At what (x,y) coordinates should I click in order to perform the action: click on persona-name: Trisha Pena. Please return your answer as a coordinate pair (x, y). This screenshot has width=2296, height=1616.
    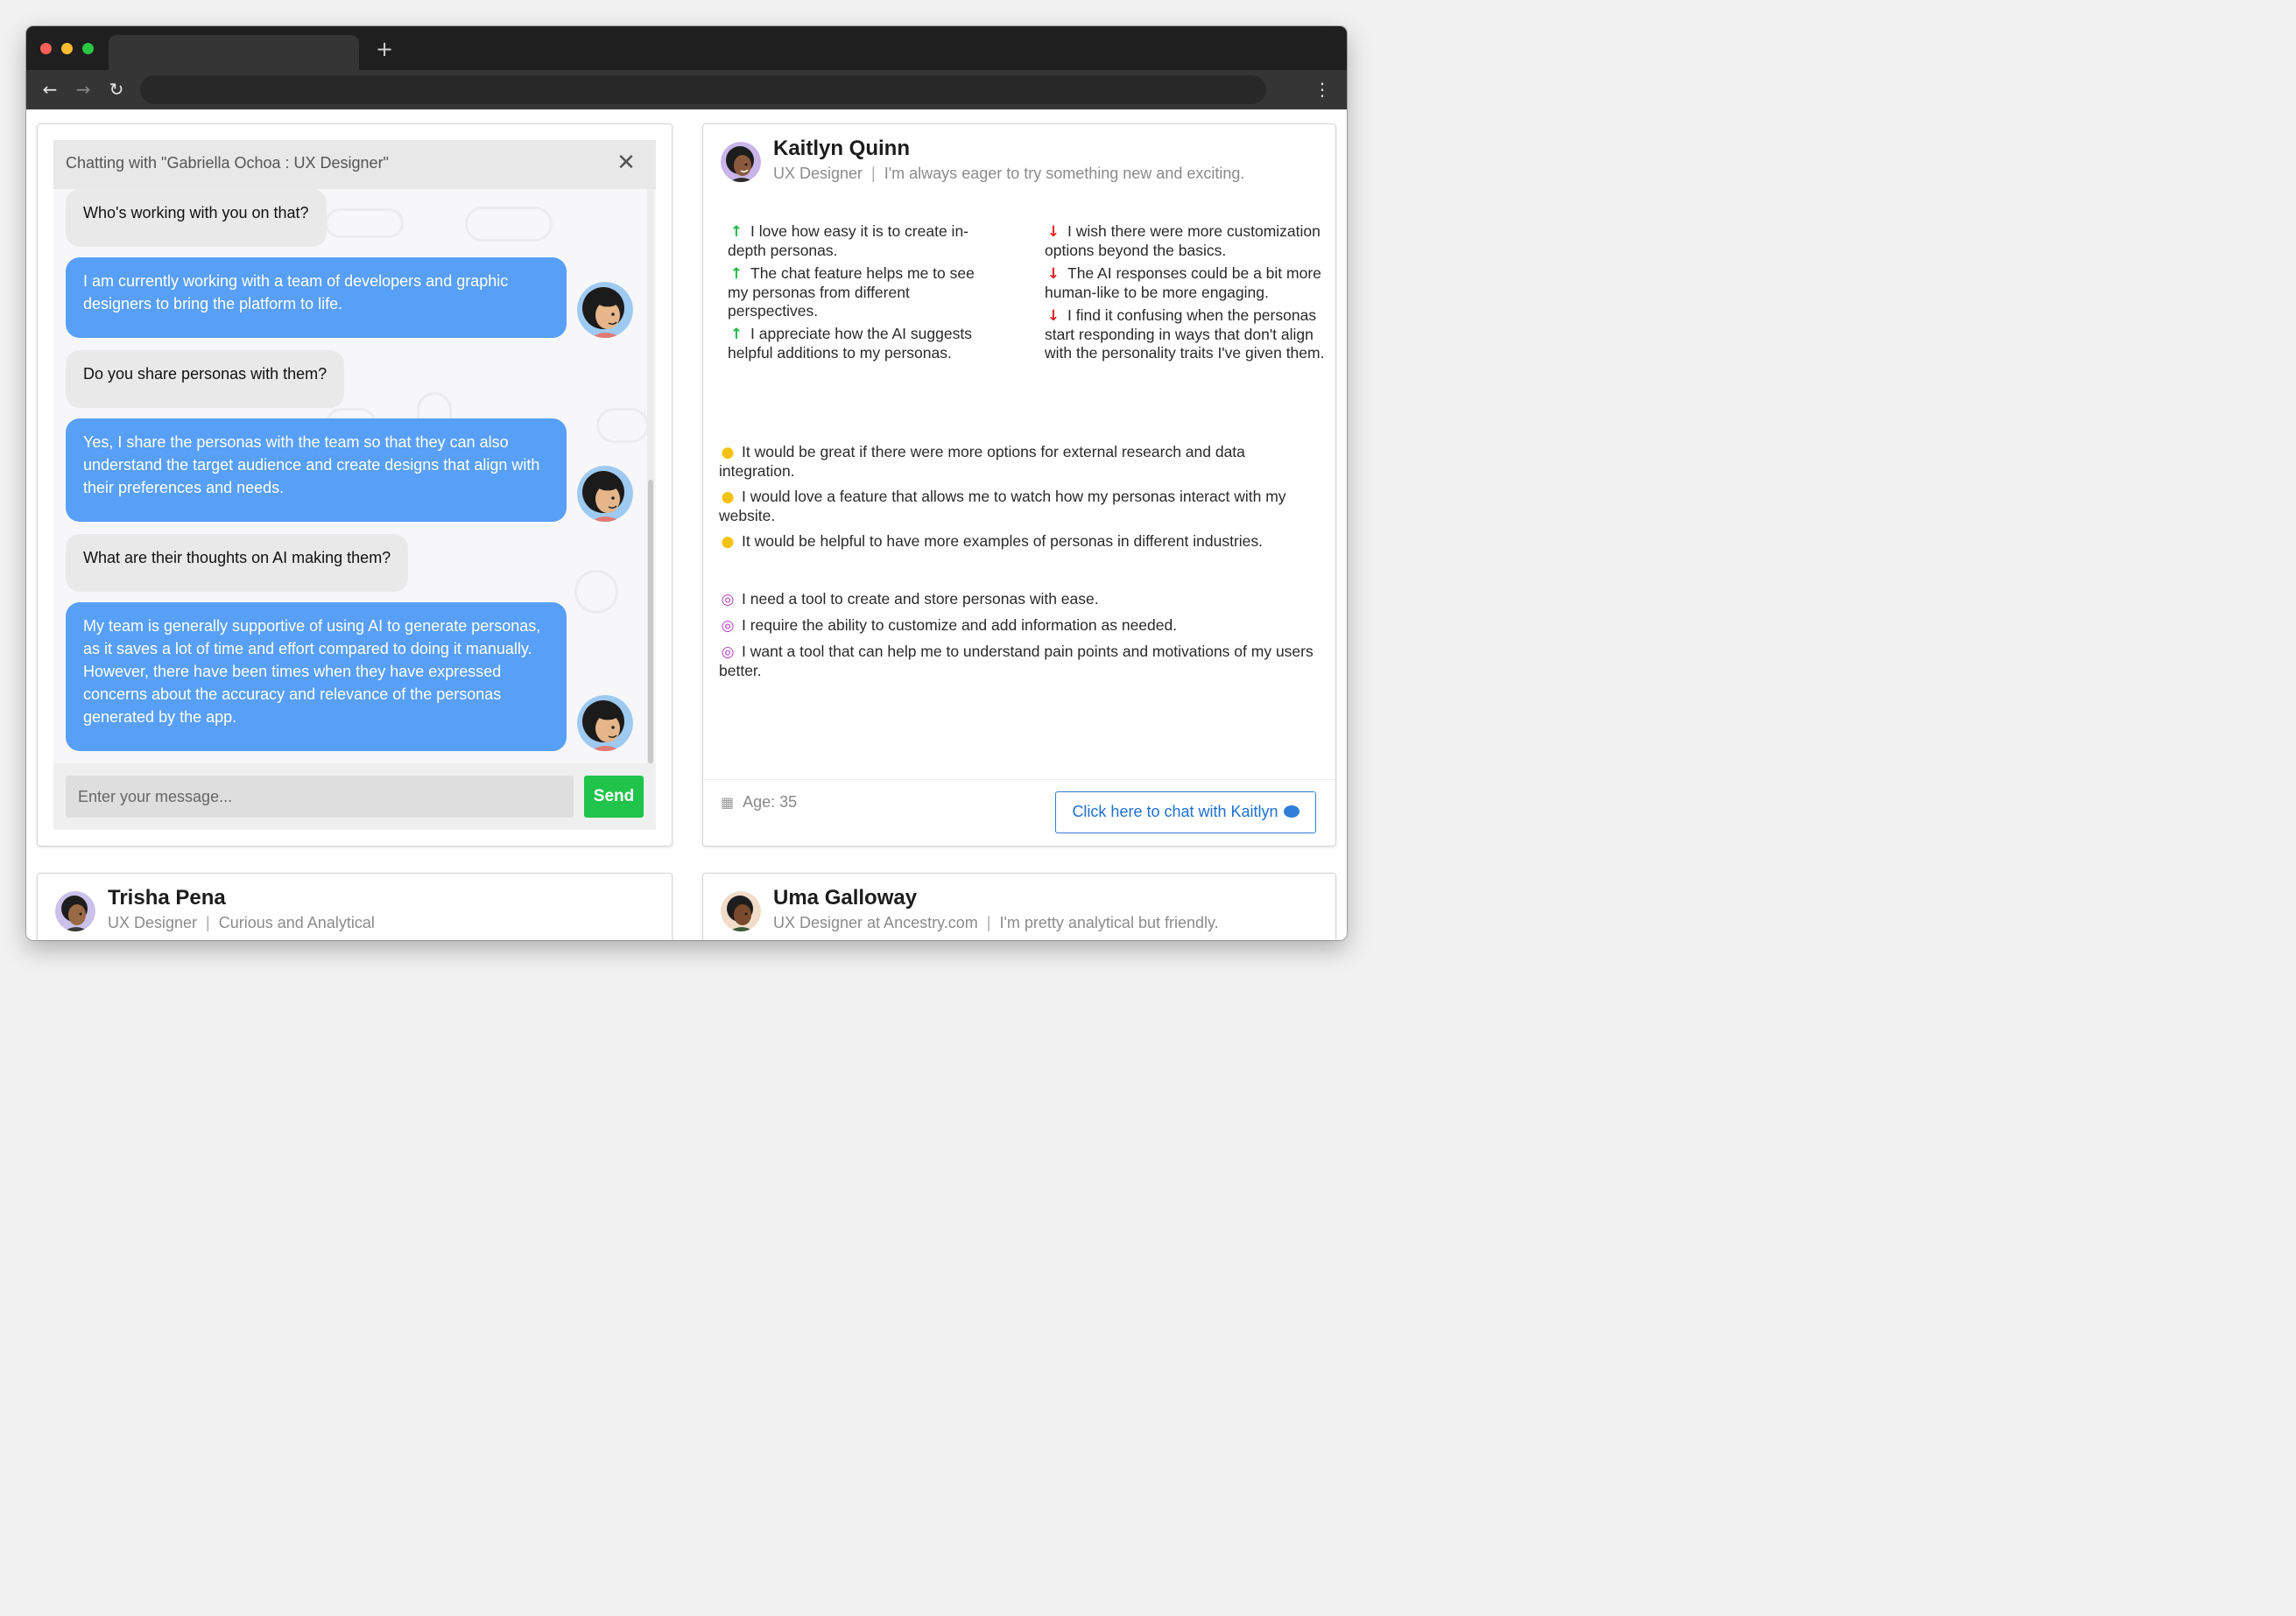
    Looking at the image, I should click on (167, 898).